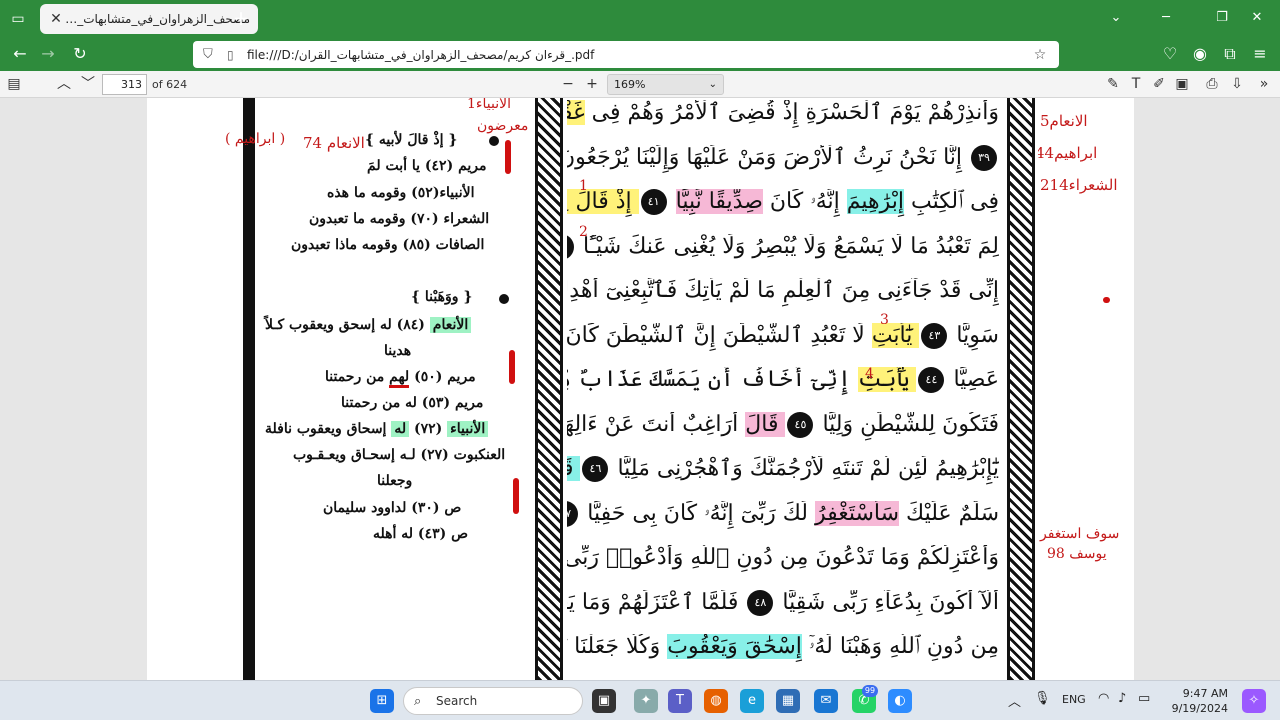 This screenshot has height=720, width=1280. I want to click on account-icon: ◉, so click(1200, 54).